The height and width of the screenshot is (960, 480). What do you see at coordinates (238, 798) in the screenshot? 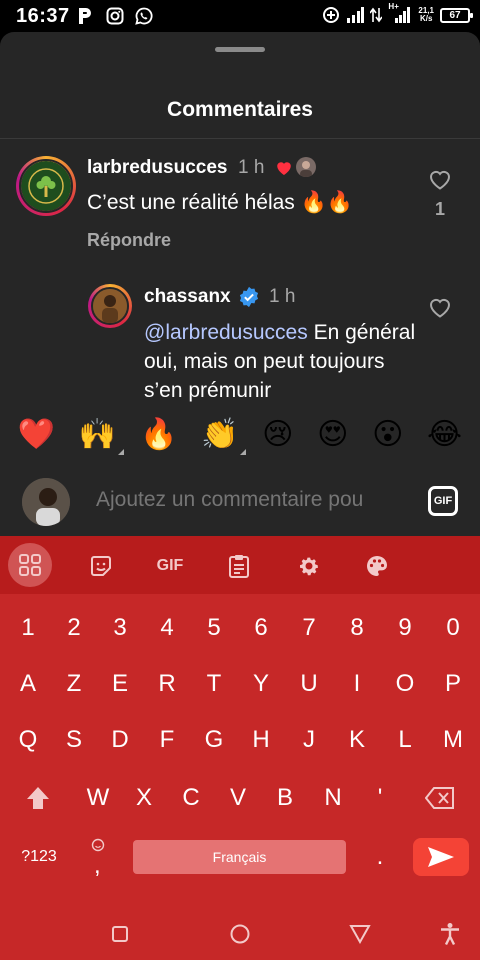
I see `key-v: V` at bounding box center [238, 798].